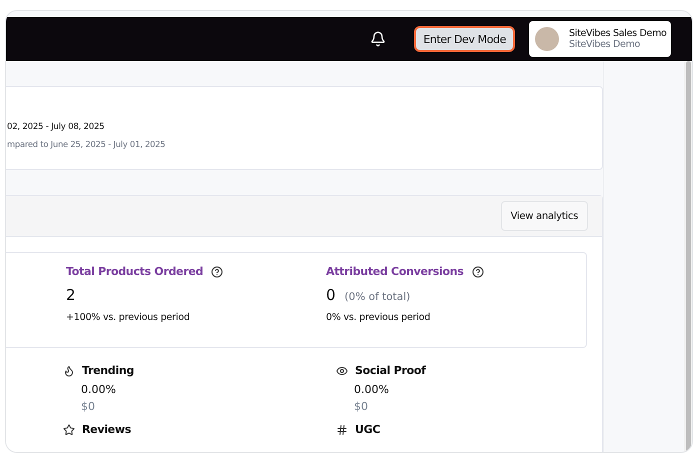 The height and width of the screenshot is (462, 698). What do you see at coordinates (377, 297) in the screenshot?
I see `metric-share: (0% of total)` at bounding box center [377, 297].